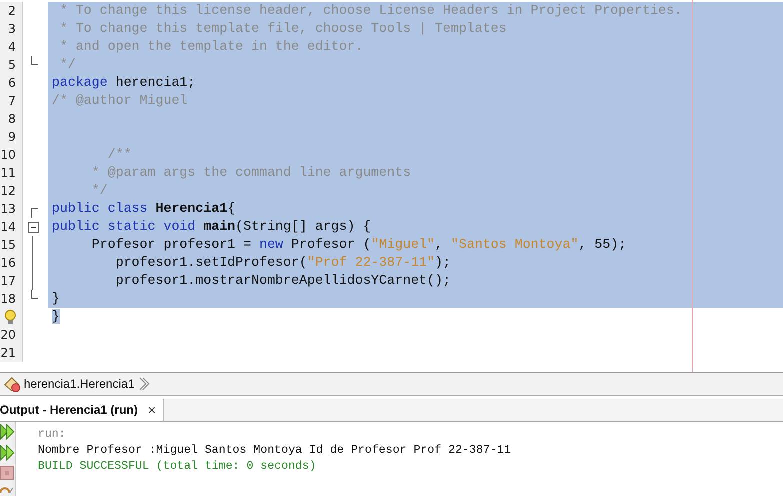  What do you see at coordinates (11, 281) in the screenshot?
I see `line-number: 17` at bounding box center [11, 281].